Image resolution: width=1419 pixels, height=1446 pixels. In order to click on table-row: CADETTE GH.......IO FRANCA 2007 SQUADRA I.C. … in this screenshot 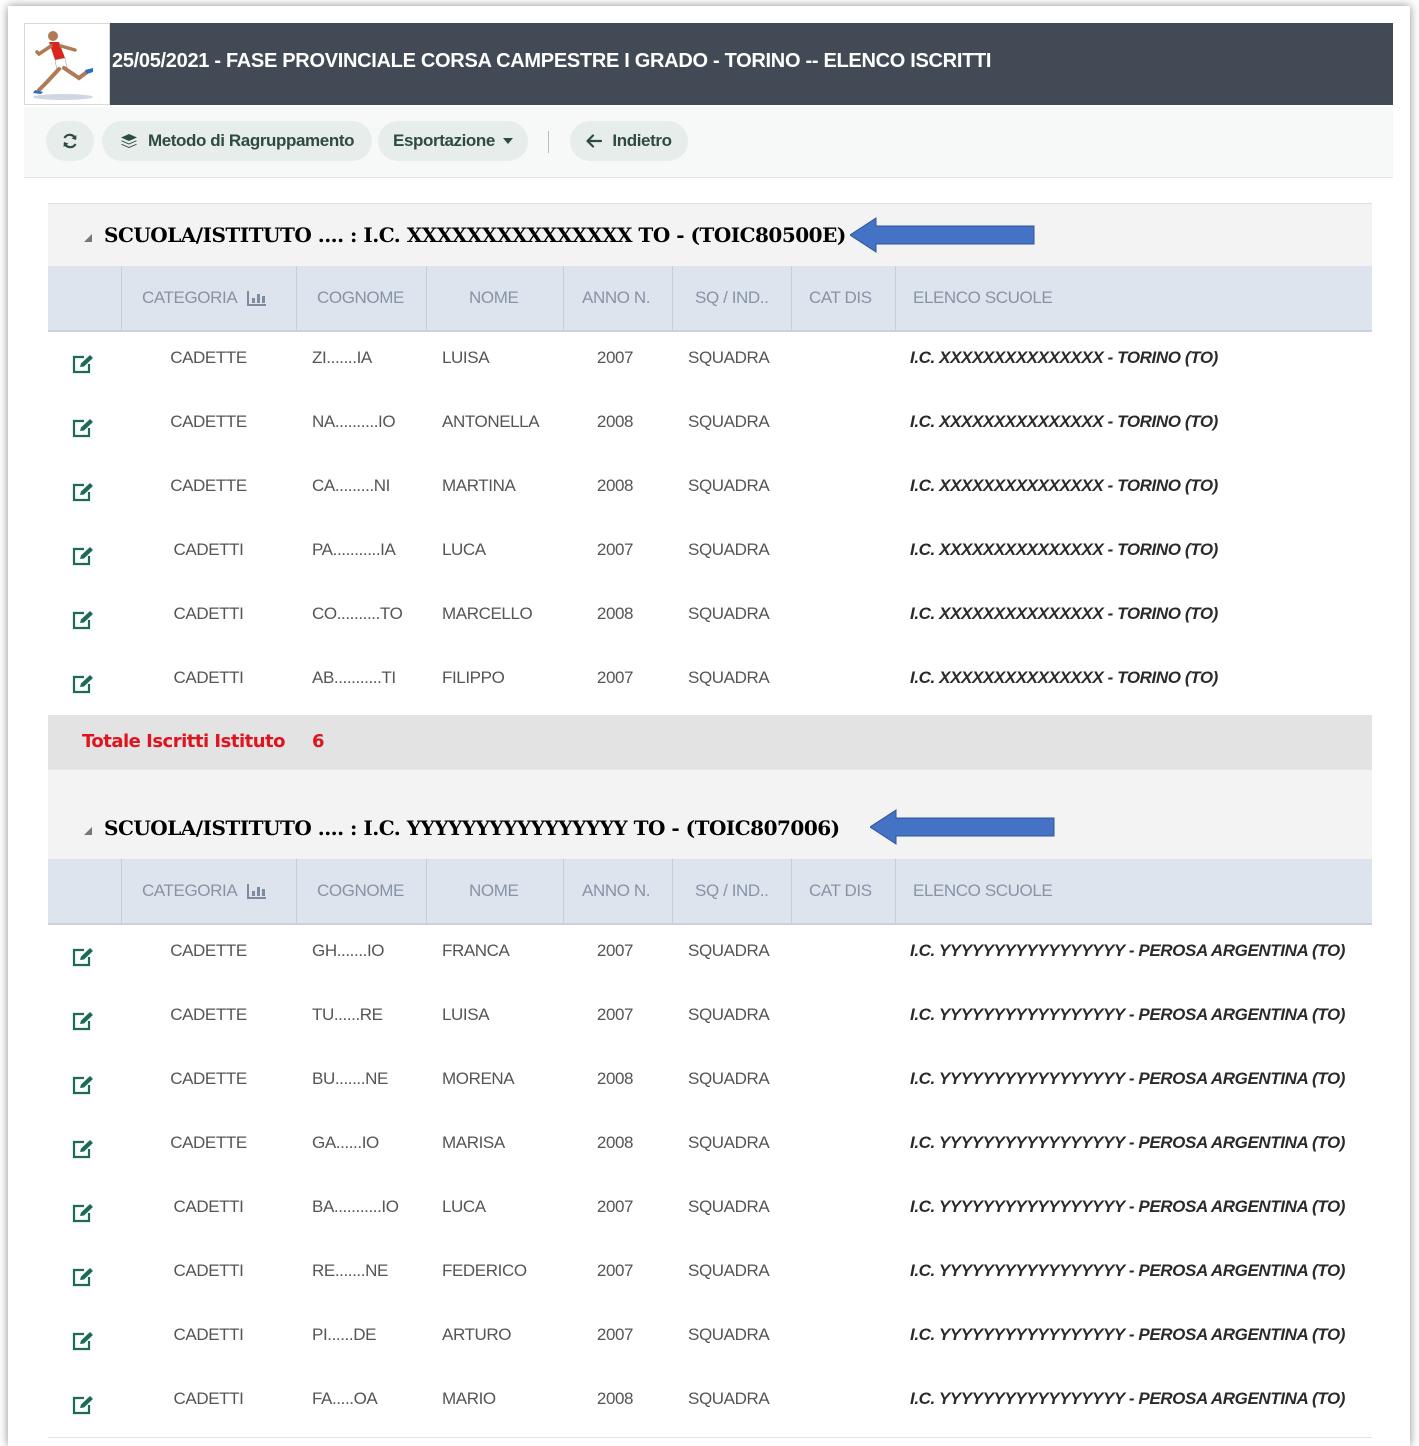, I will do `click(710, 957)`.